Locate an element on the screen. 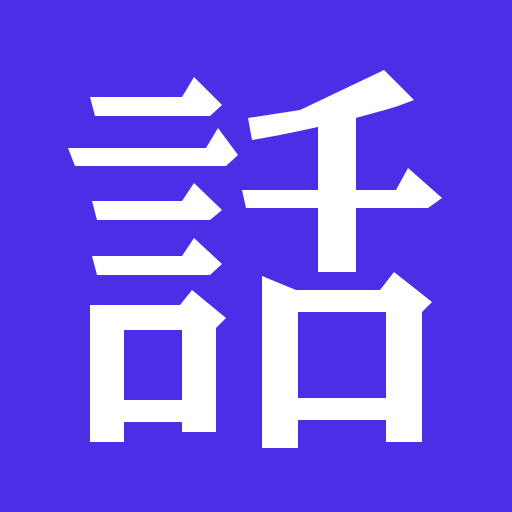 Image resolution: width=512 pixels, height=512 pixels. tongue-mouth is located at coordinates (347, 360).